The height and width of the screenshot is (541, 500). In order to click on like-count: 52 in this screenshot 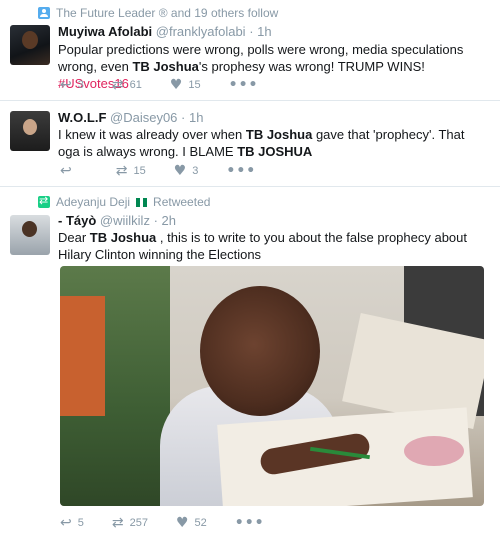, I will do `click(200, 523)`.